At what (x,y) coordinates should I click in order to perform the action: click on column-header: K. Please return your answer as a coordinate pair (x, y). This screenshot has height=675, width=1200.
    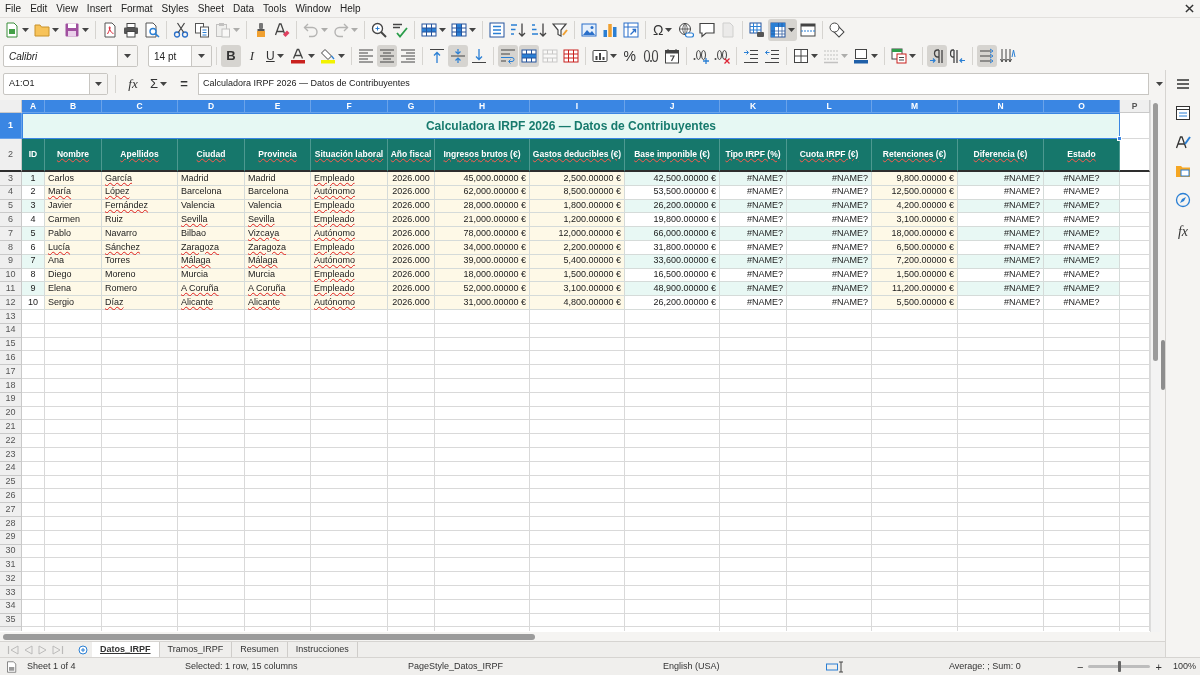
    Looking at the image, I should click on (753, 106).